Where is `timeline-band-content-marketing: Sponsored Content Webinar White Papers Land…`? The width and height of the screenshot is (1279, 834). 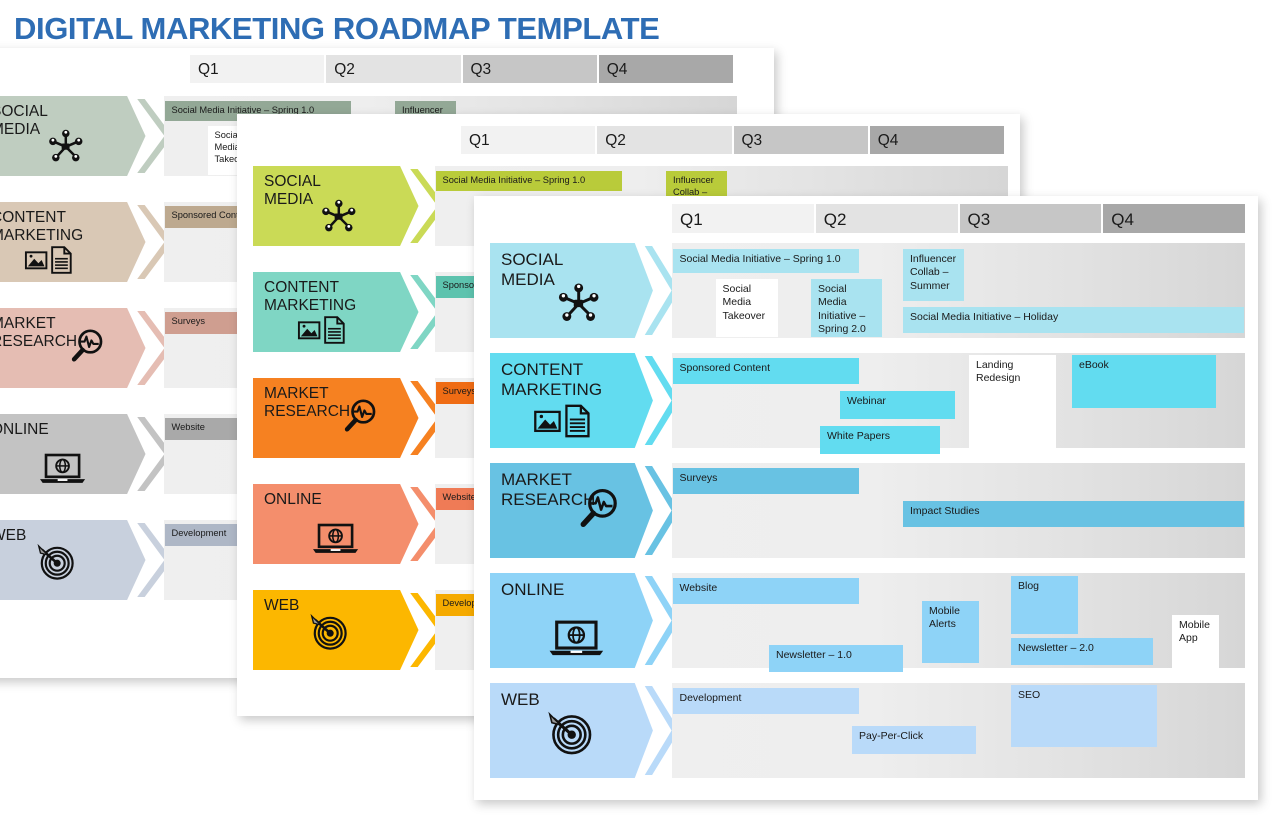 timeline-band-content-marketing: Sponsored Content Webinar White Papers Land… is located at coordinates (958, 404).